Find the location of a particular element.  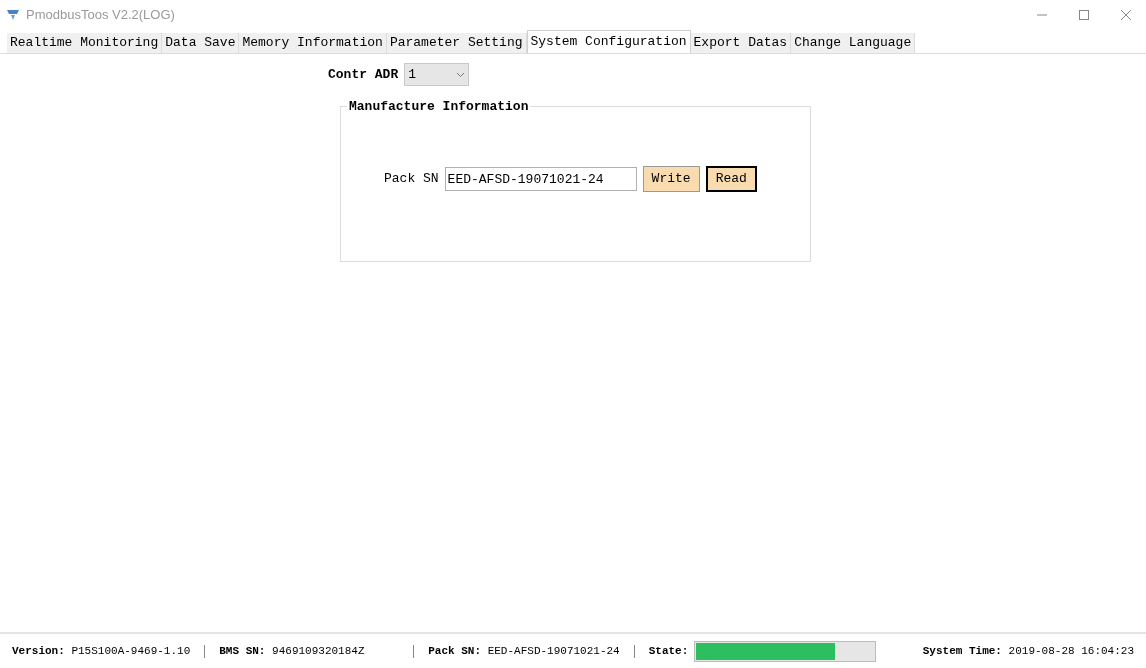

action-button: Write is located at coordinates (671, 179).